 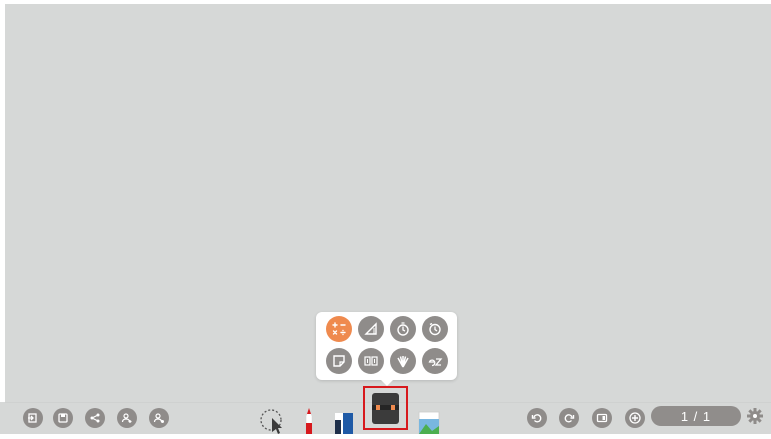 I want to click on eraser-tool, so click(x=345, y=422).